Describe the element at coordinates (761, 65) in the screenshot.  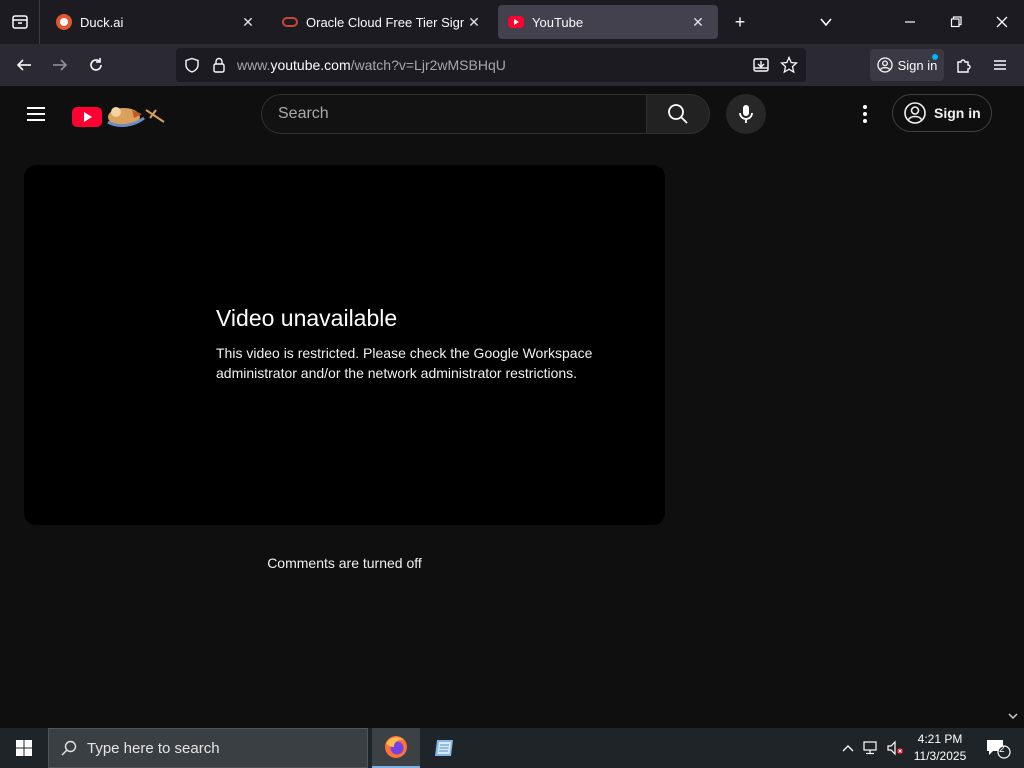
I see `save-to-pocket-icon` at that location.